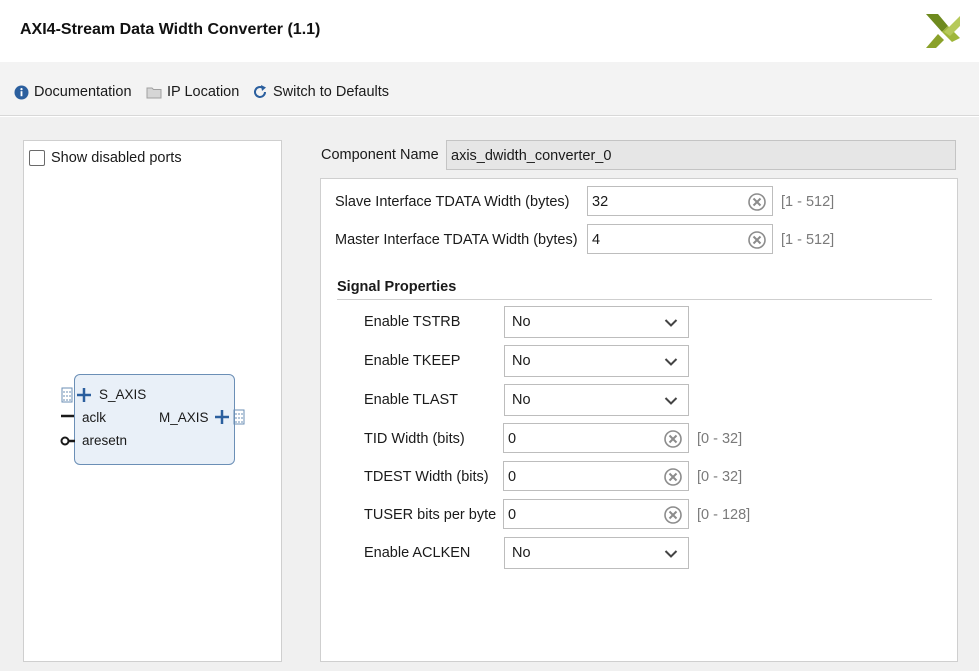 The image size is (979, 671). I want to click on master-width-input: 4, so click(680, 239).